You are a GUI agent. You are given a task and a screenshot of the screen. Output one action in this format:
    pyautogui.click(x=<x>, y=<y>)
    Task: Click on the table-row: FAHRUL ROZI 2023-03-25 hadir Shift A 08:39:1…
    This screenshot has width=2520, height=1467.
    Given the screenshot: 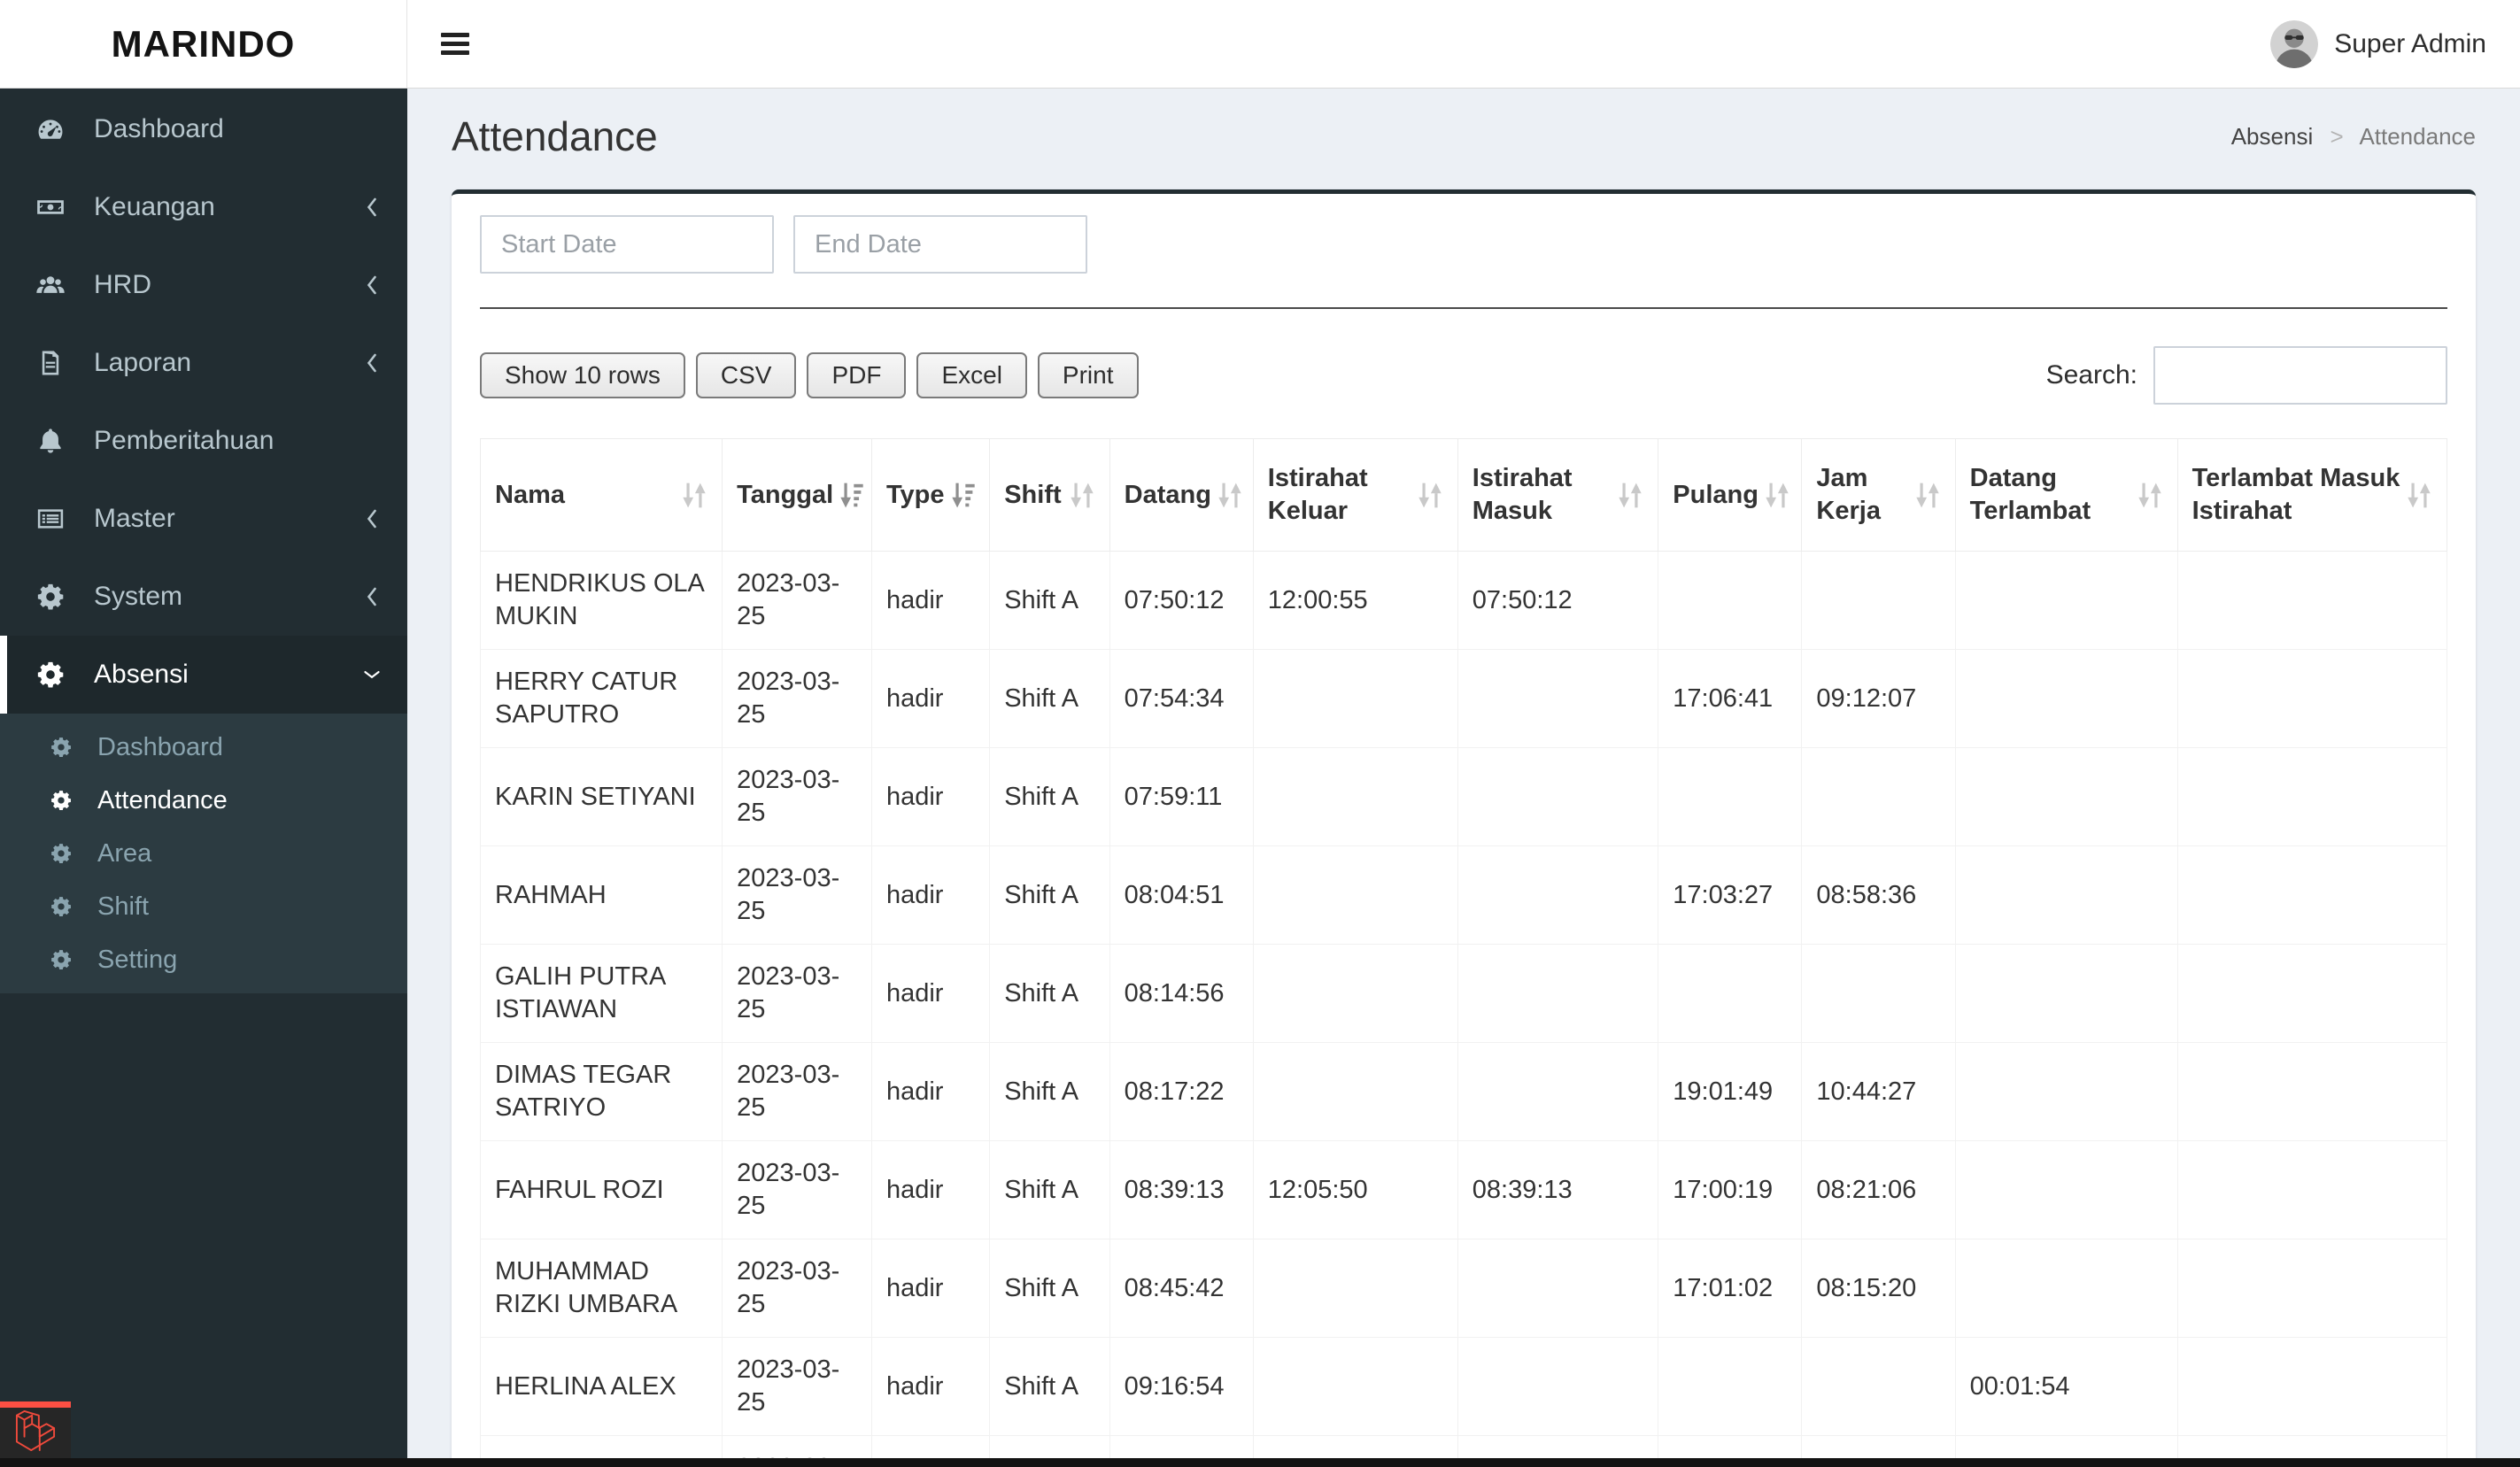 What is the action you would take?
    pyautogui.click(x=1463, y=1189)
    